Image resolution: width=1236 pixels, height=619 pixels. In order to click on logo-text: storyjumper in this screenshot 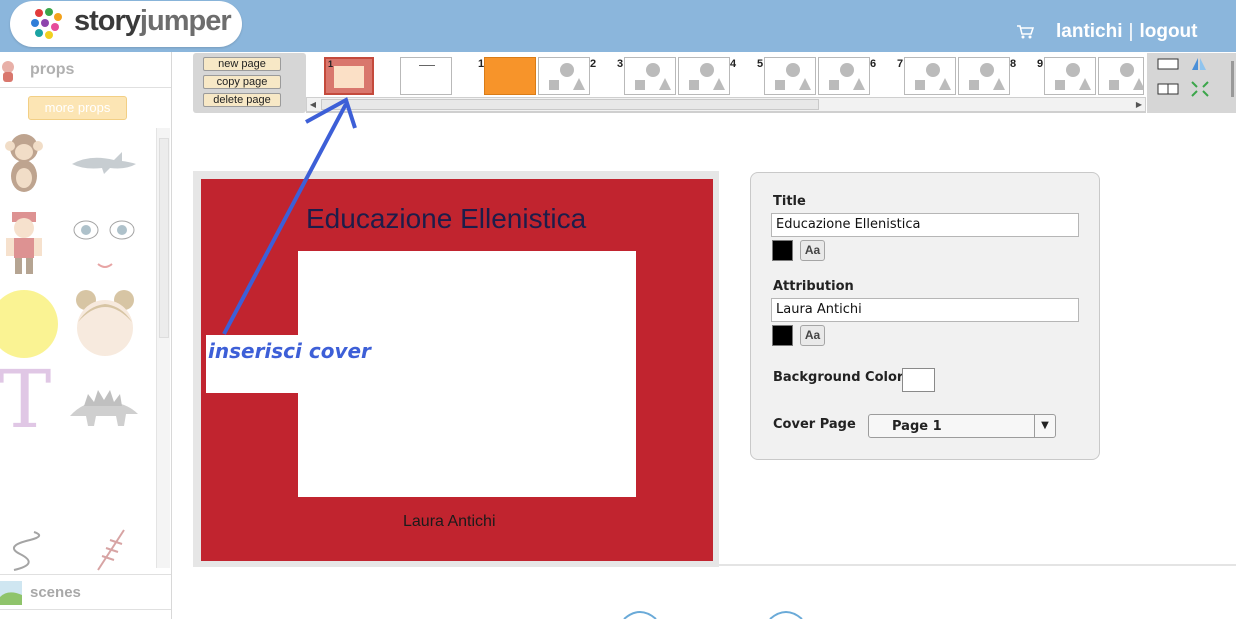, I will do `click(153, 21)`.